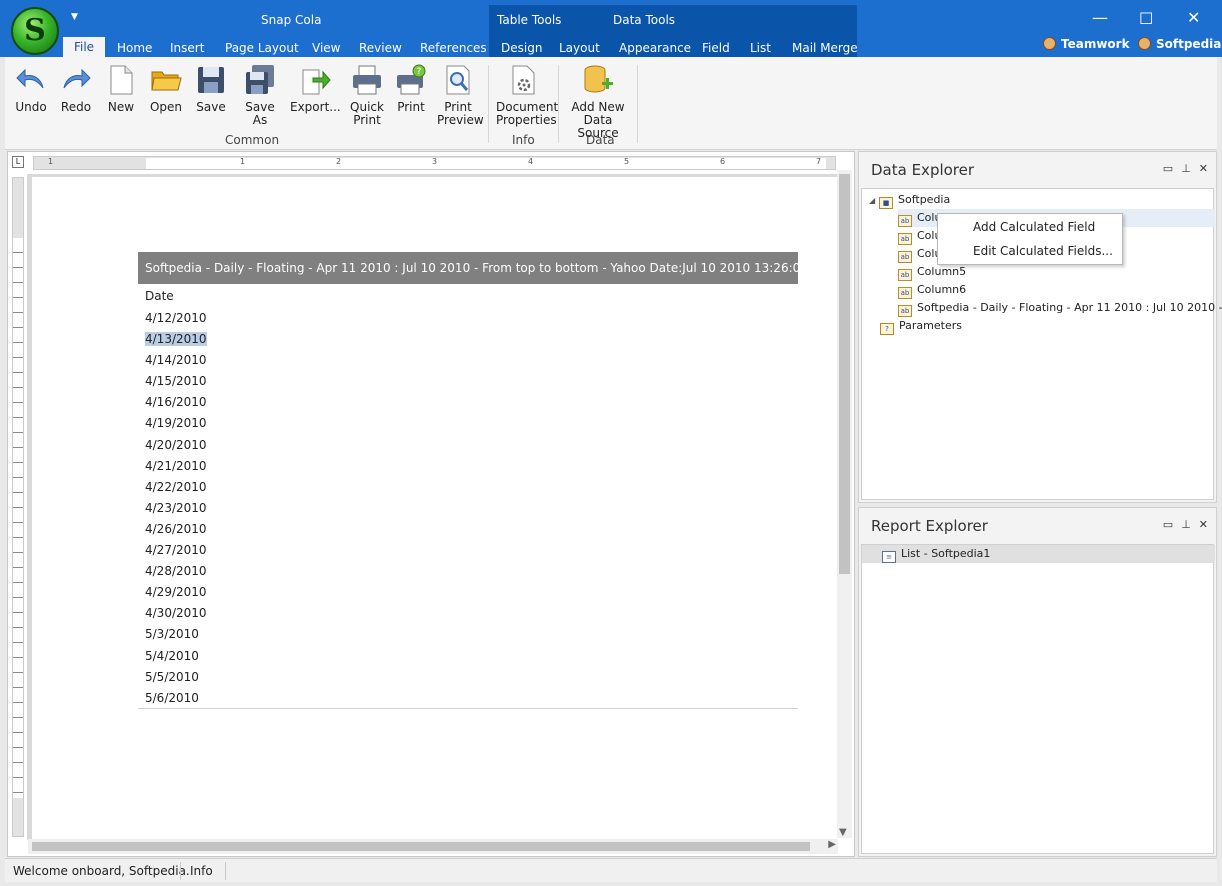 This screenshot has width=1222, height=886. Describe the element at coordinates (1038, 554) in the screenshot. I see `tree-item-list-softpedia1: ≡ List - Softpedia1` at that location.